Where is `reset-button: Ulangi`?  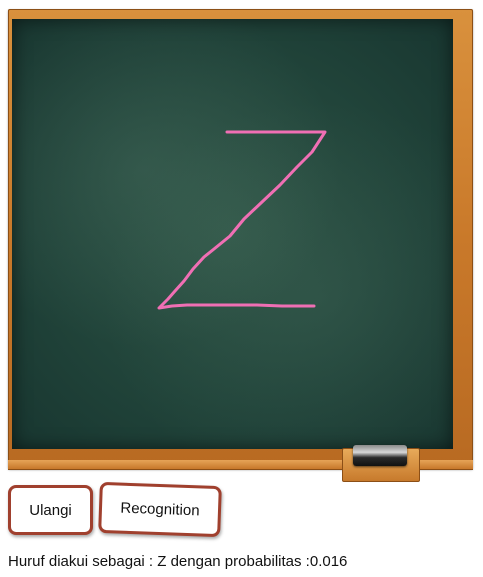
reset-button: Ulangi is located at coordinates (50, 510).